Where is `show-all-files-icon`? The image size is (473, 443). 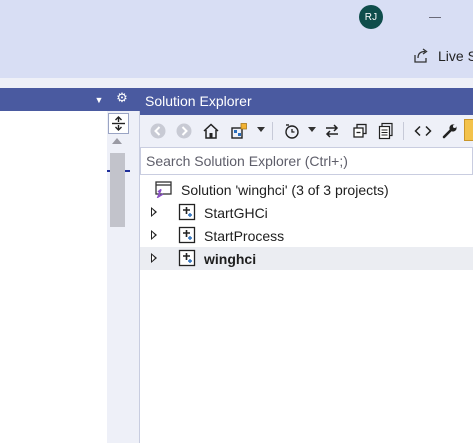
show-all-files-icon is located at coordinates (386, 131).